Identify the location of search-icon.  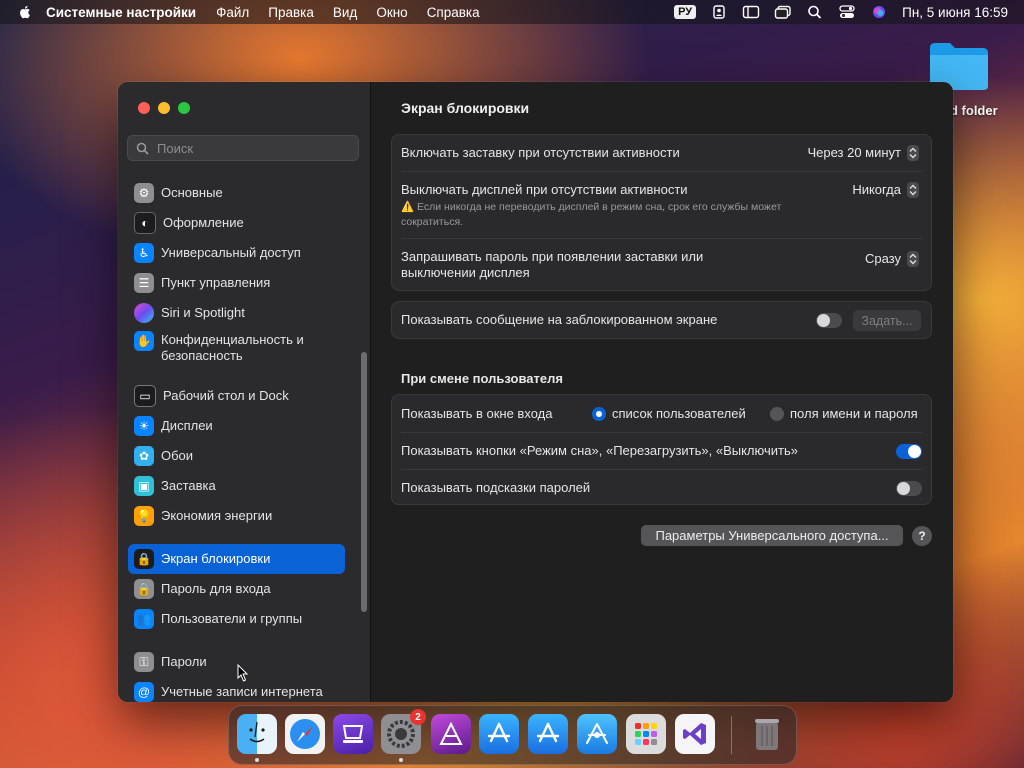
(142, 148).